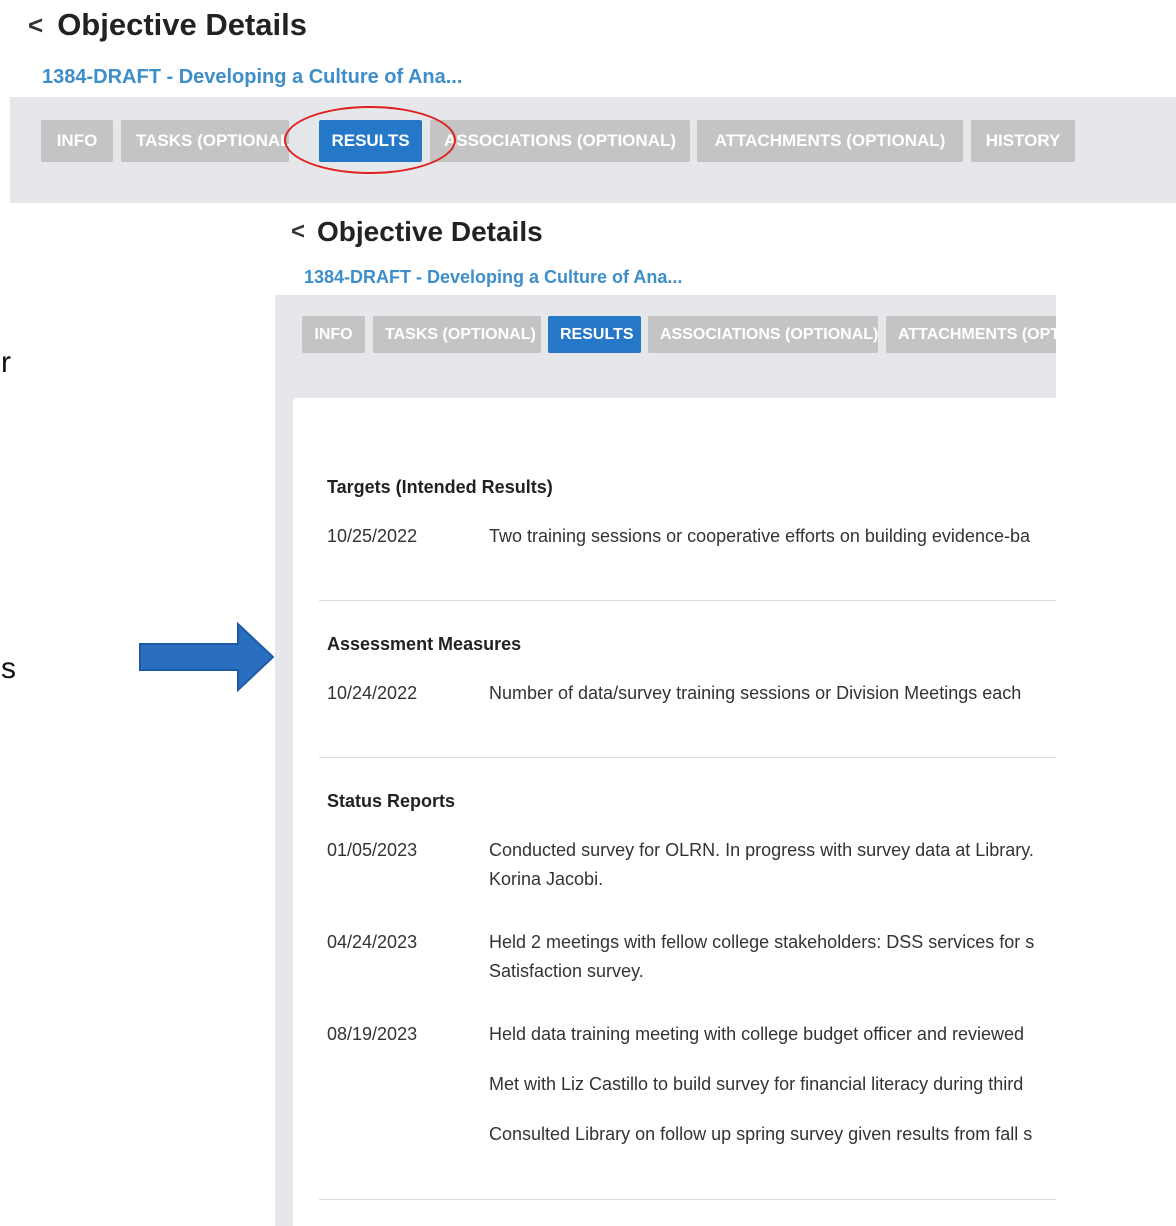 Image resolution: width=1176 pixels, height=1226 pixels. What do you see at coordinates (566, 971) in the screenshot?
I see `status-text-continued: Satisfaction survey.` at bounding box center [566, 971].